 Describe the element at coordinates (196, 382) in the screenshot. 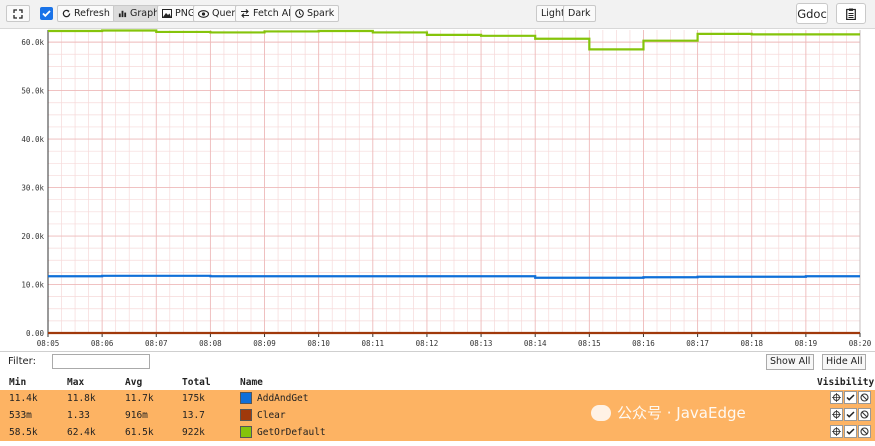

I see `col-total: Total` at that location.